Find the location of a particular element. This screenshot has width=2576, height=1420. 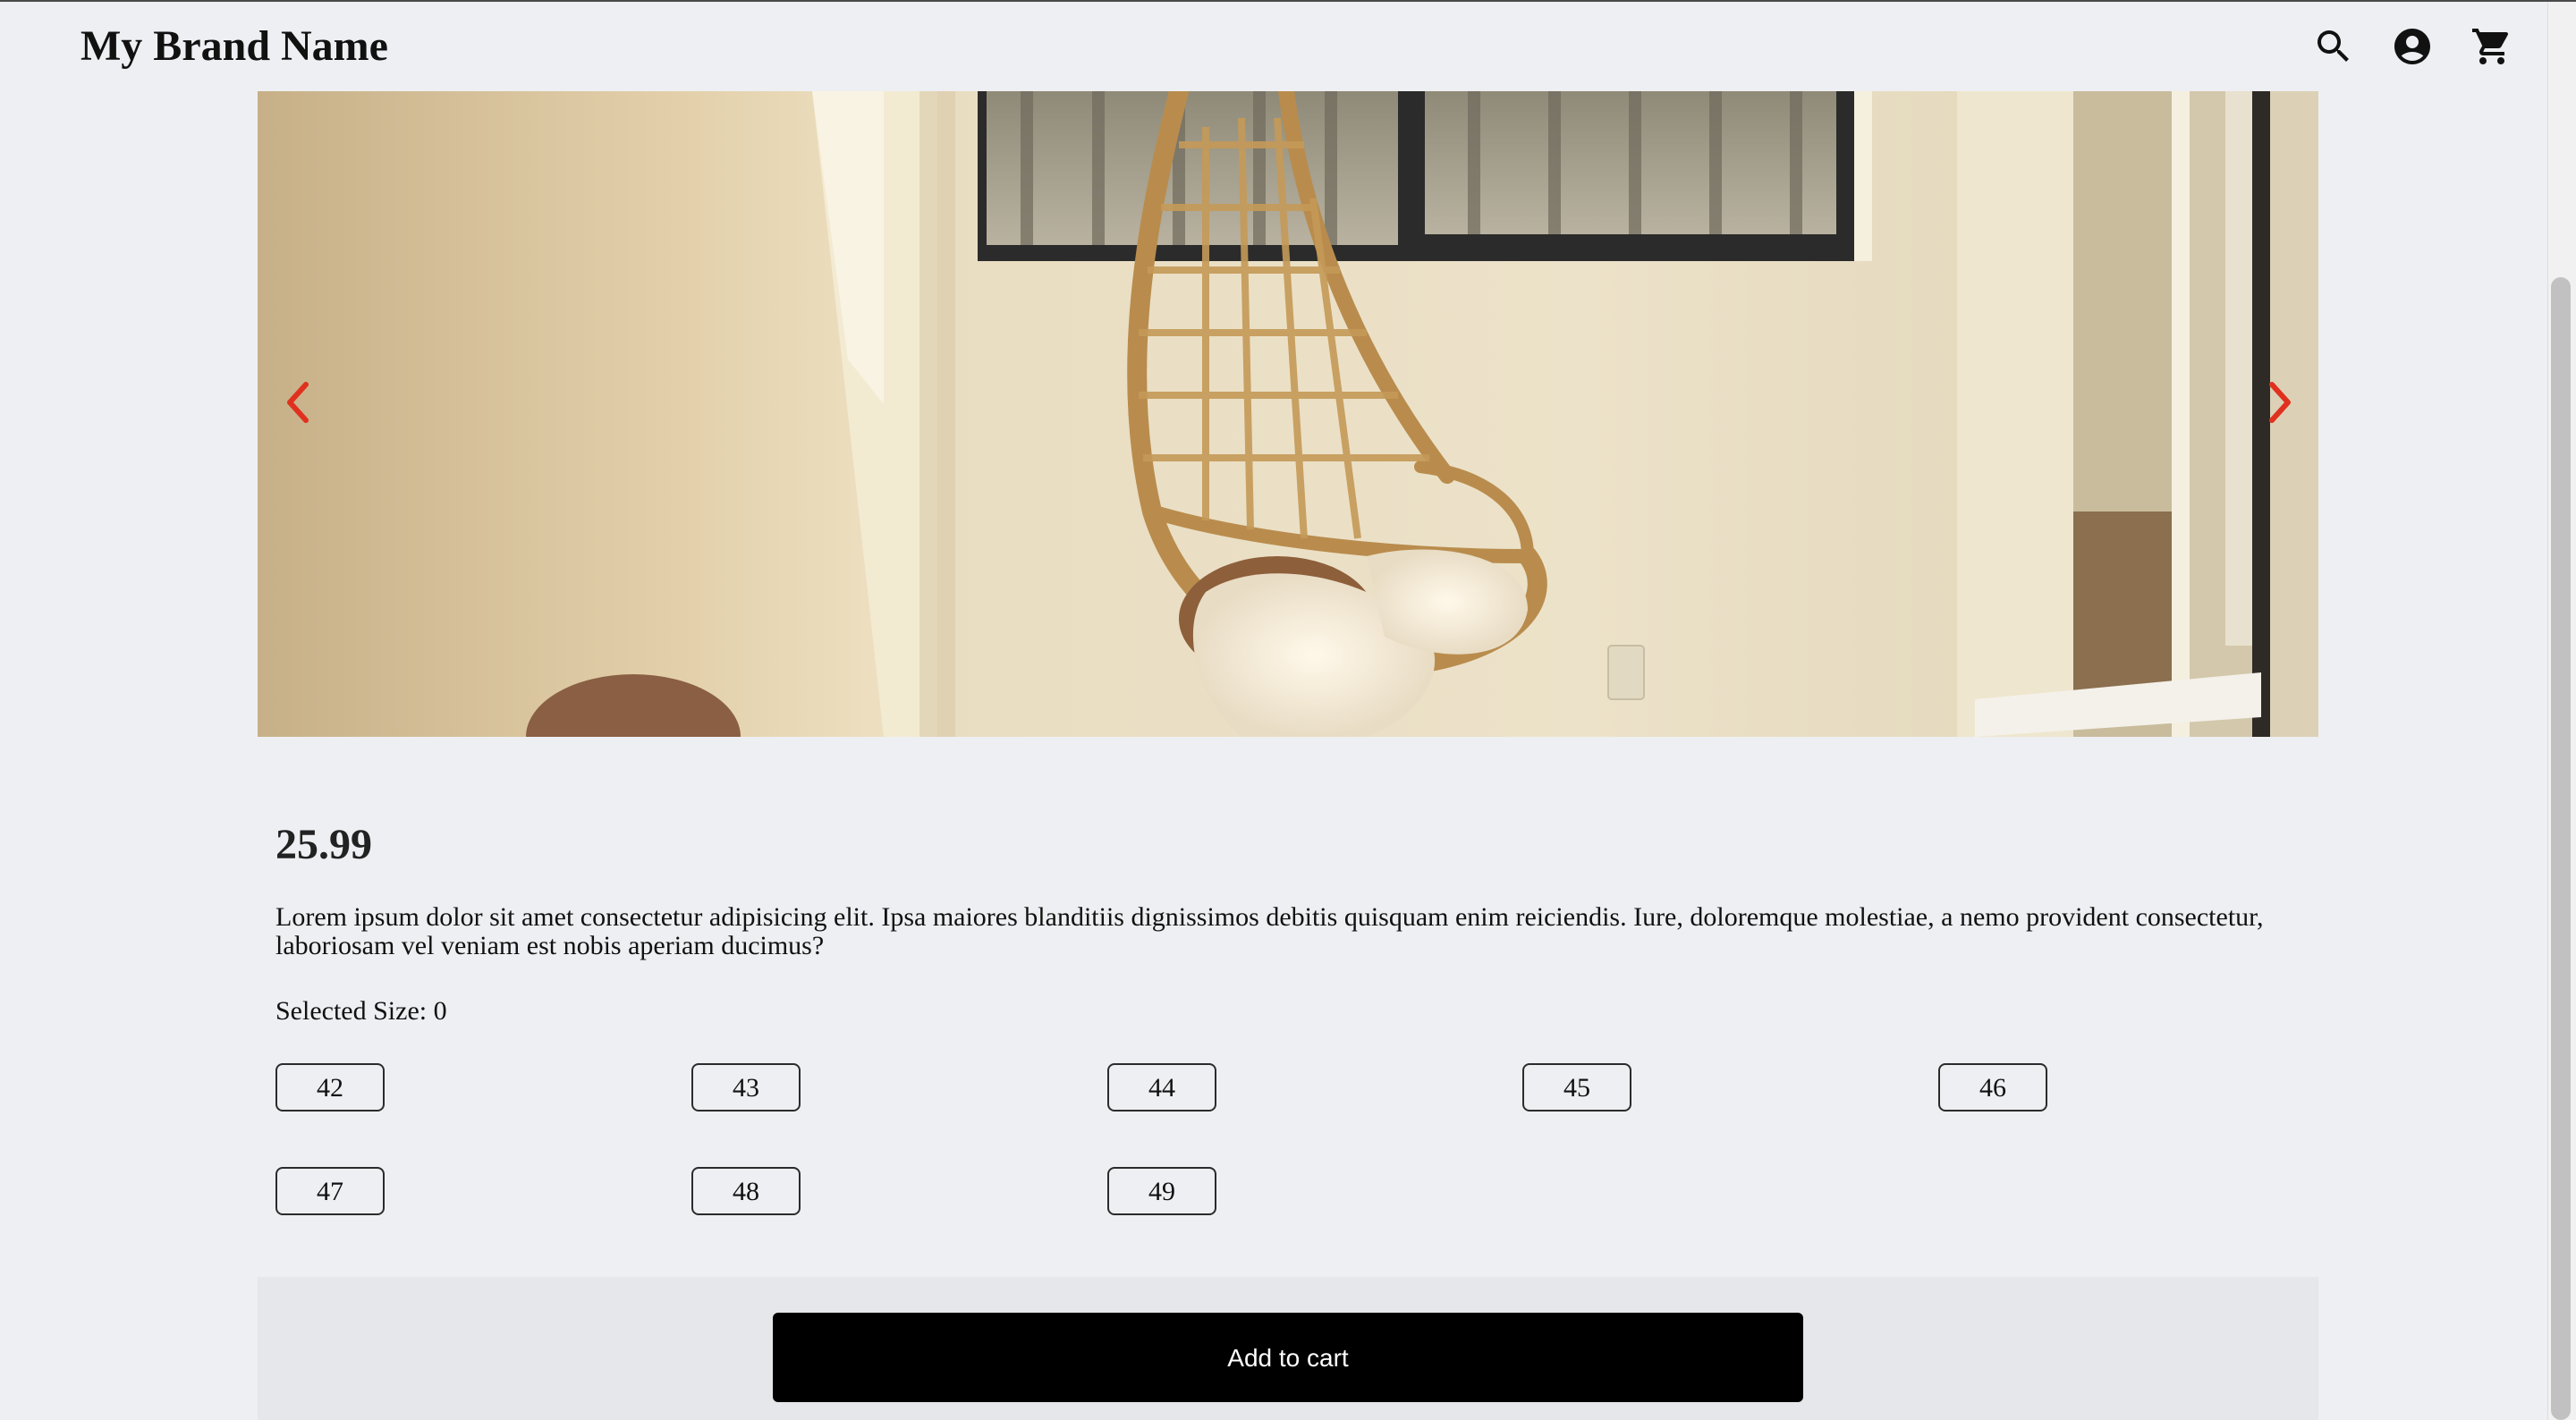

carousel-prev-button is located at coordinates (298, 403).